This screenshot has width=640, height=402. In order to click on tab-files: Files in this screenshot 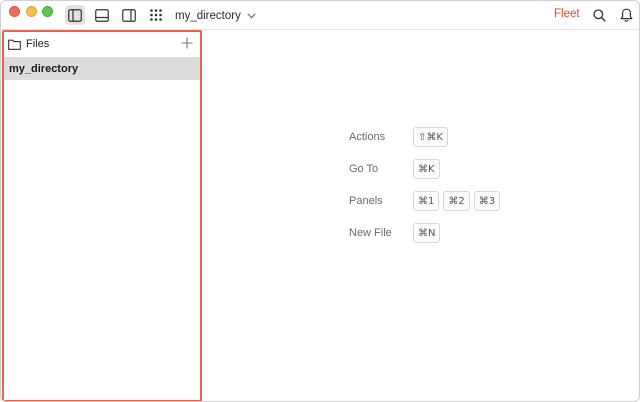, I will do `click(28, 44)`.